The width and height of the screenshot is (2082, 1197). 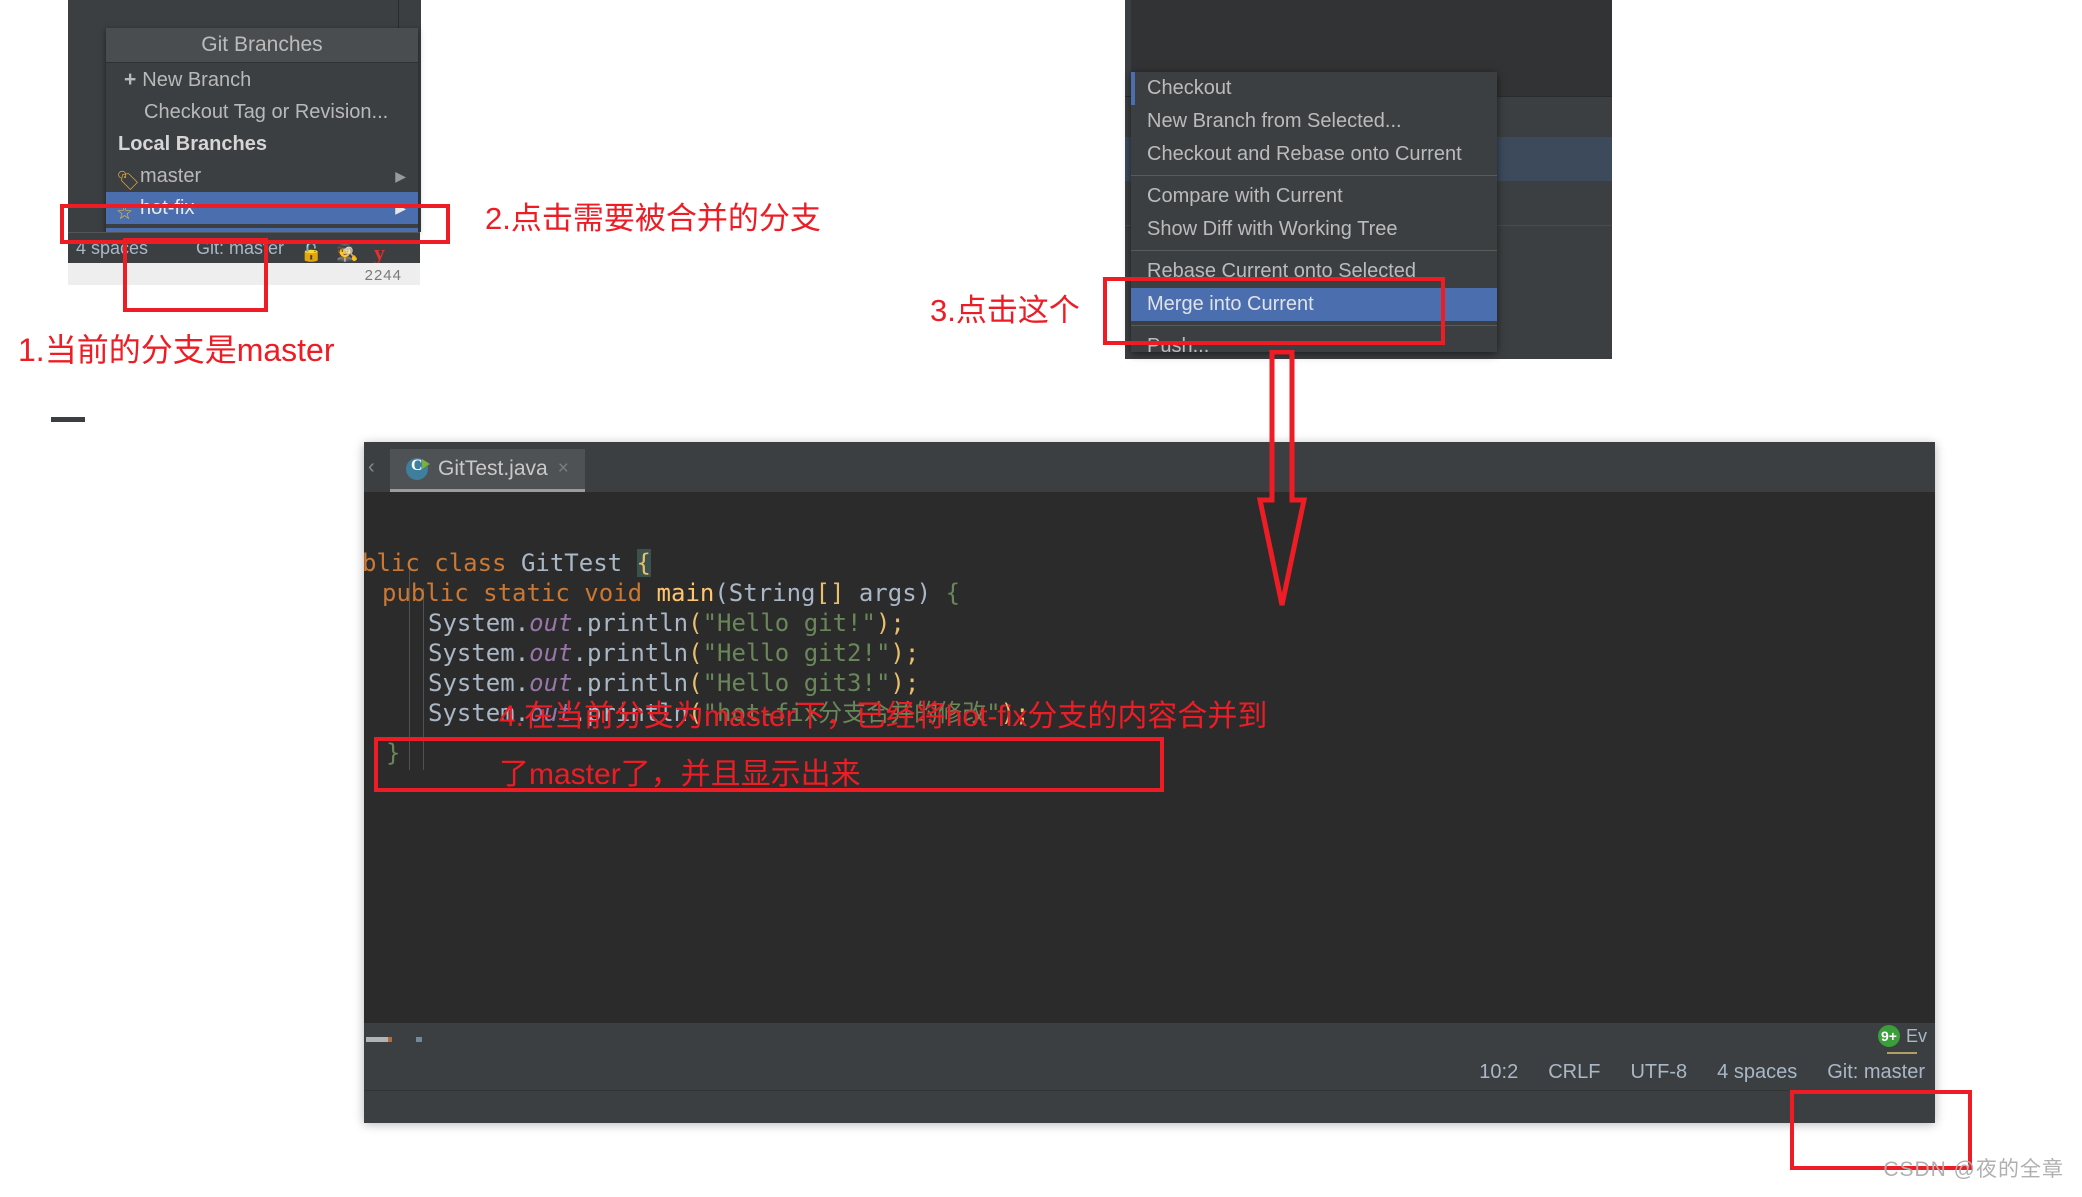 What do you see at coordinates (1876, 1072) in the screenshot?
I see `status-git-branch: Git: master` at bounding box center [1876, 1072].